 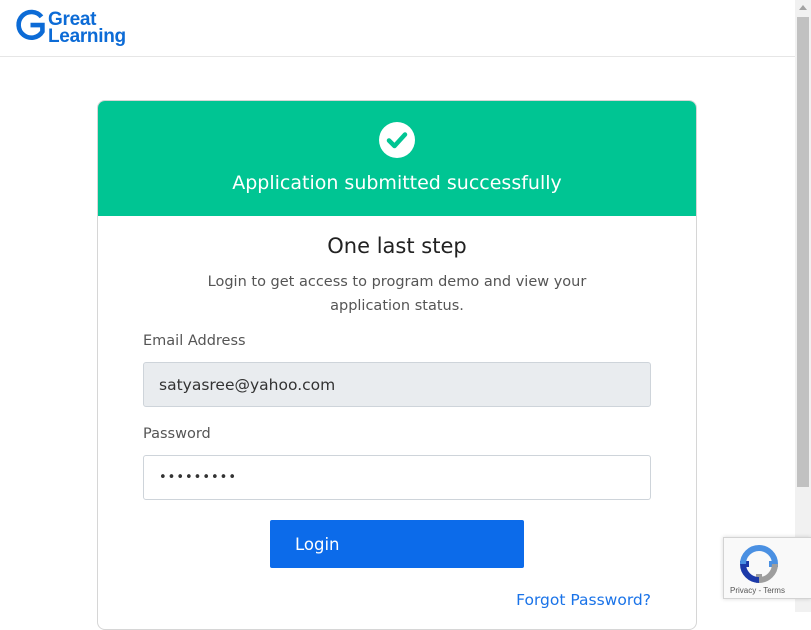 I want to click on login-button: Login, so click(x=397, y=544).